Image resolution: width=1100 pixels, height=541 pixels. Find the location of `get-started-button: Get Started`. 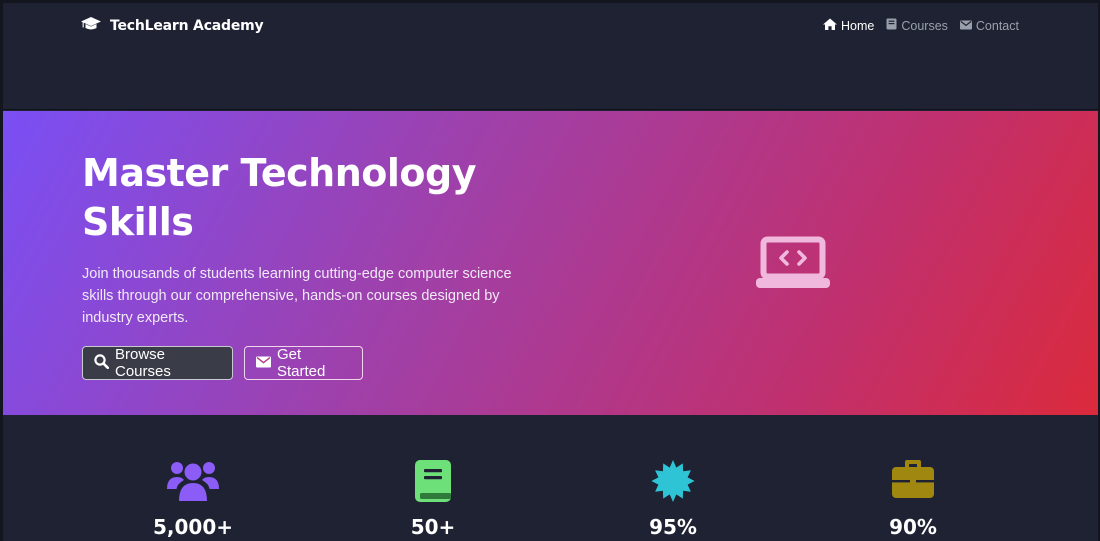

get-started-button: Get Started is located at coordinates (303, 363).